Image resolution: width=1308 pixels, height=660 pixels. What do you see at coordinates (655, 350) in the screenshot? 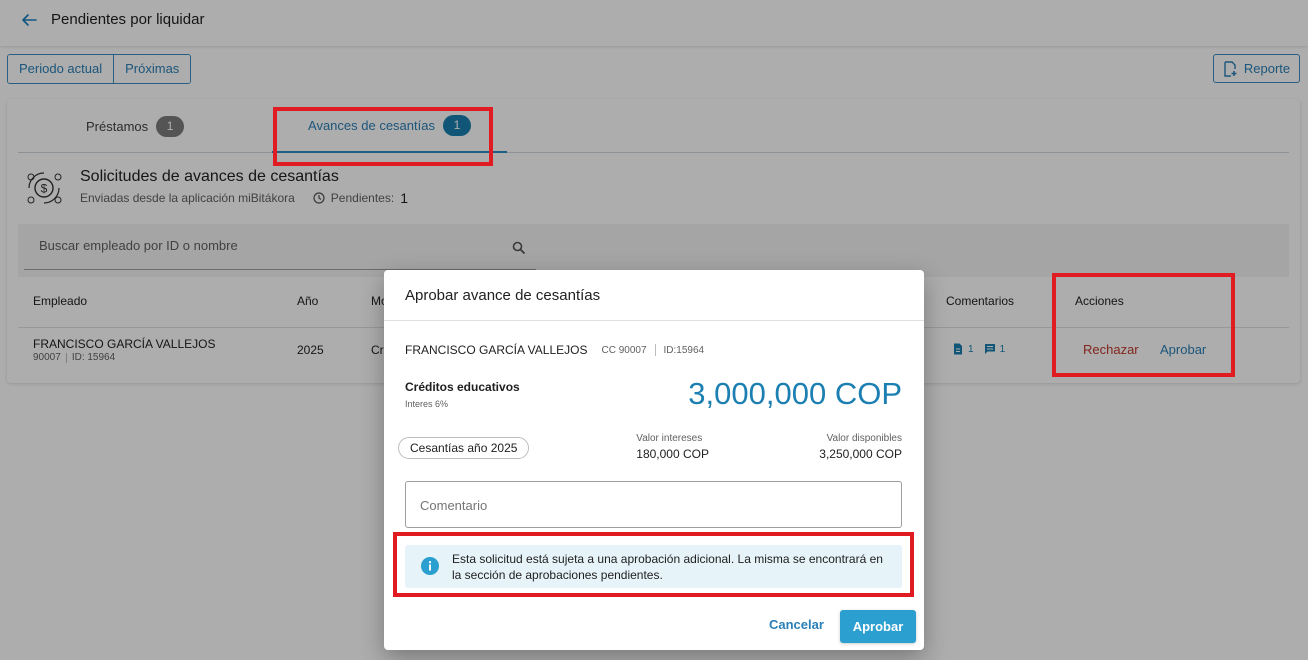
I see `dialog-meta-divider` at bounding box center [655, 350].